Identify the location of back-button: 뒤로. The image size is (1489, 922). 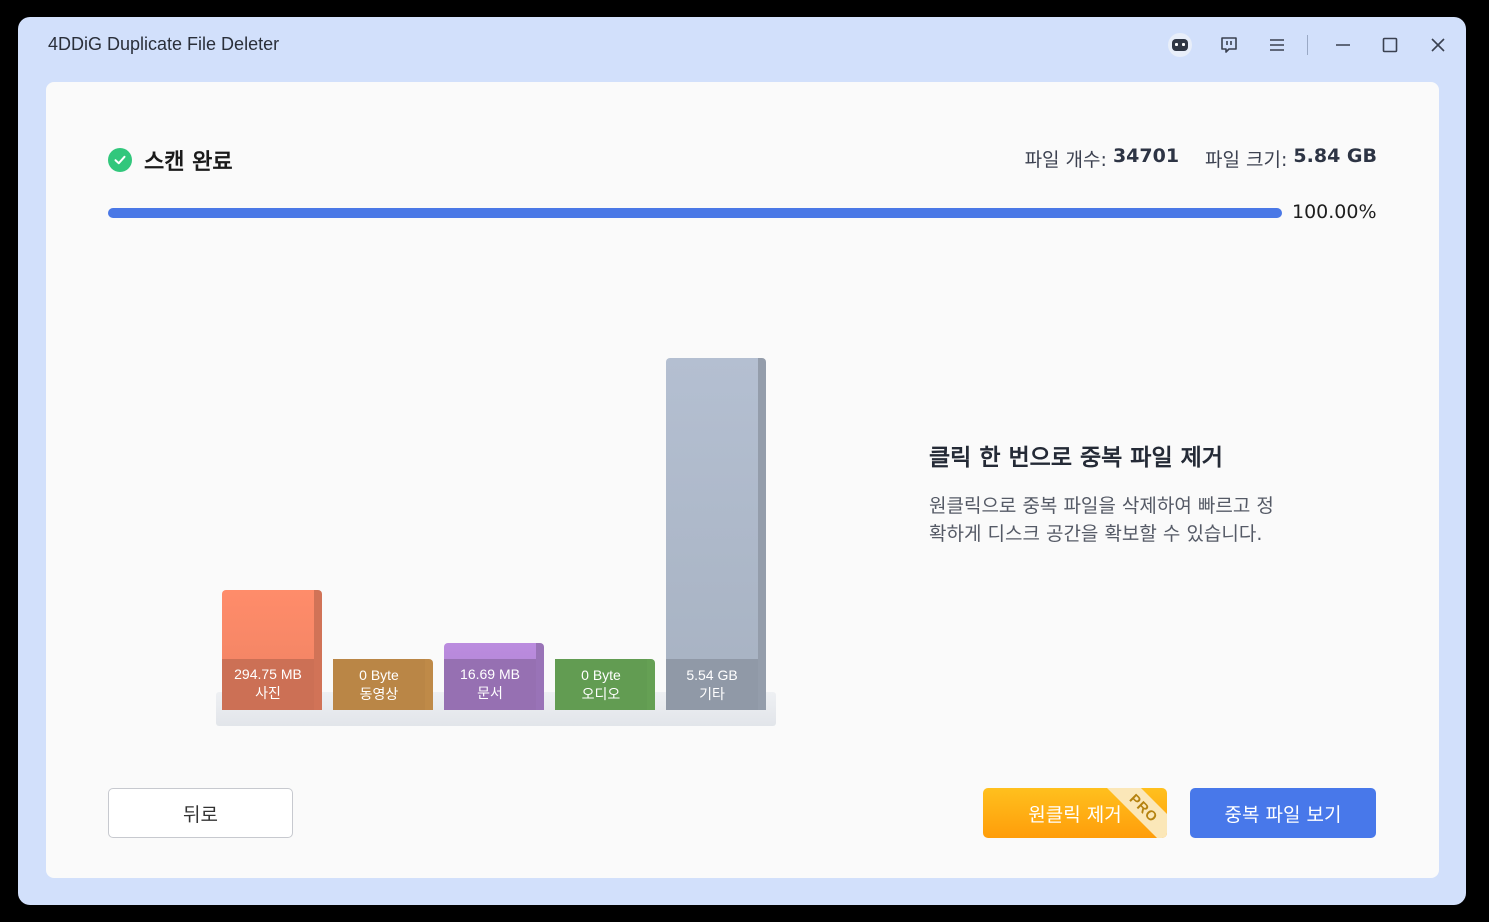
(200, 813).